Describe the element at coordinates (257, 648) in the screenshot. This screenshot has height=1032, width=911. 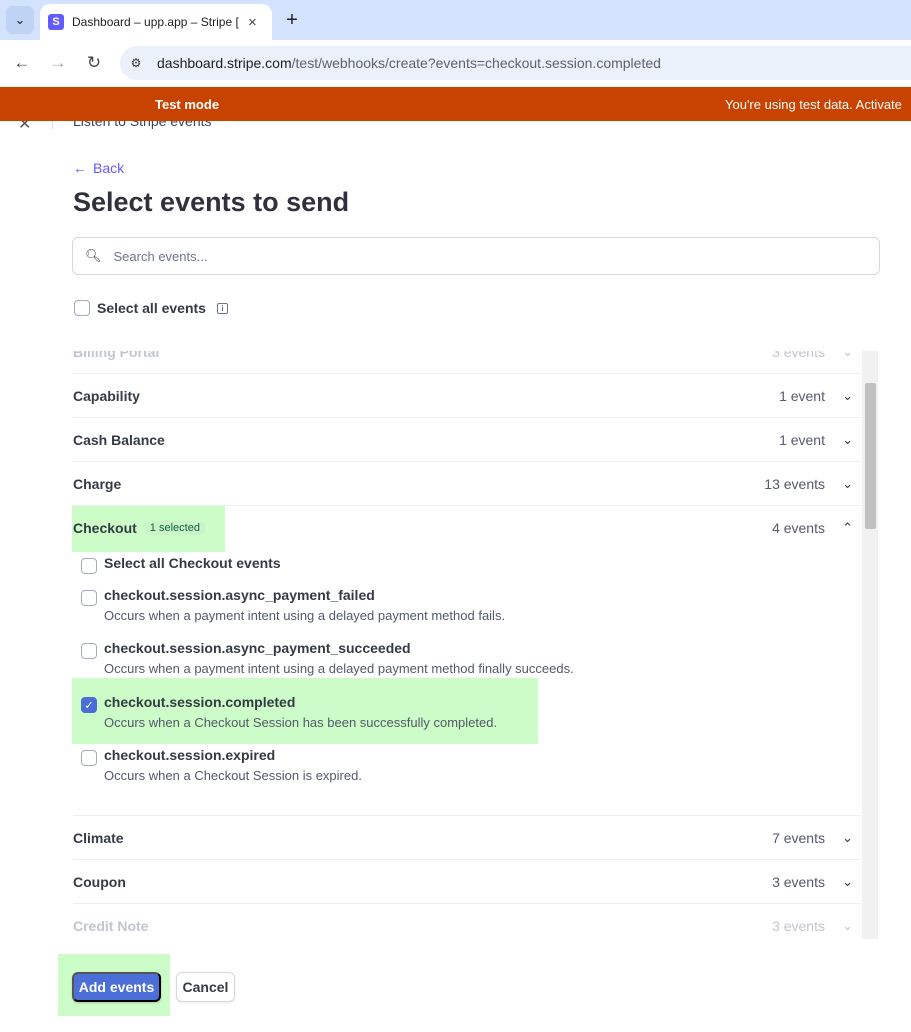
I see `event-name: checkout.session.async_payment_succeeded` at that location.